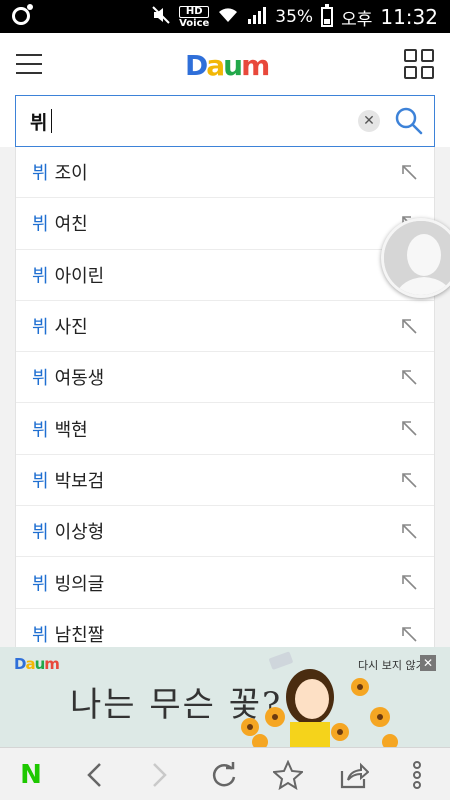  Describe the element at coordinates (225, 583) in the screenshot. I see `suggestion-item: 뷔 빙의글` at that location.